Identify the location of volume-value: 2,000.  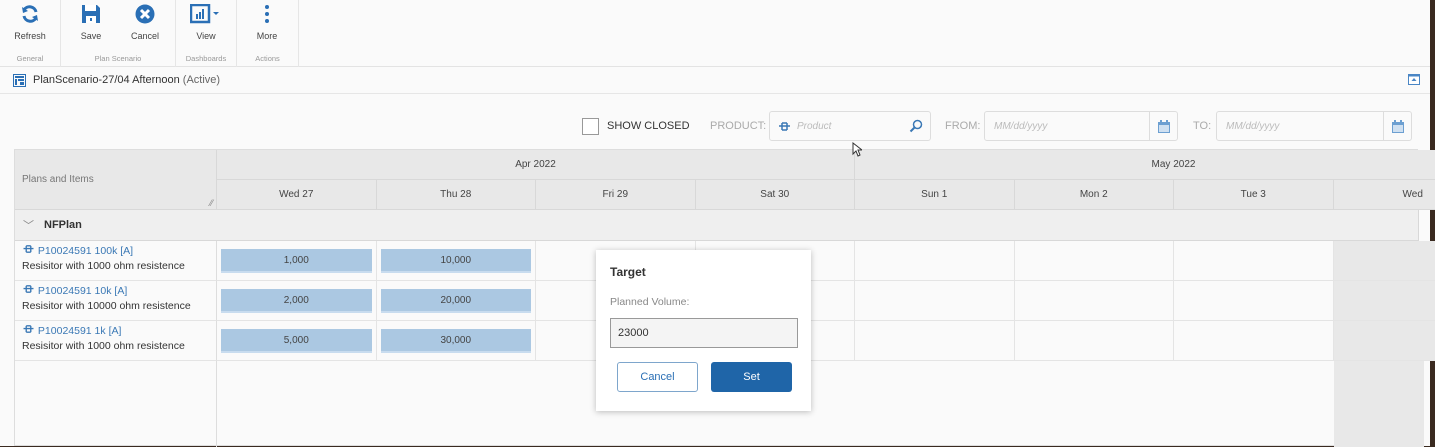
(296, 301).